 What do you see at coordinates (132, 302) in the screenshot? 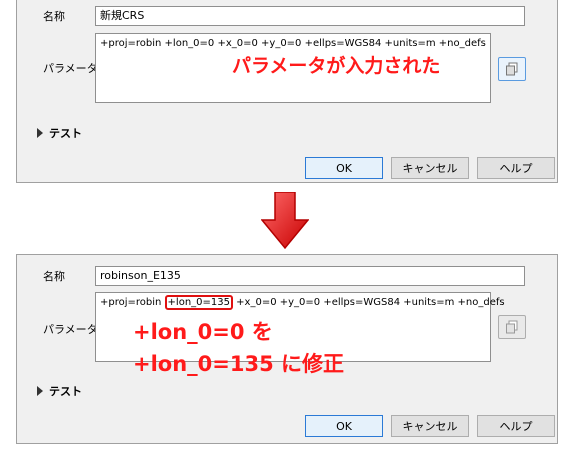
I see `parameter-text-before: +proj=robin` at bounding box center [132, 302].